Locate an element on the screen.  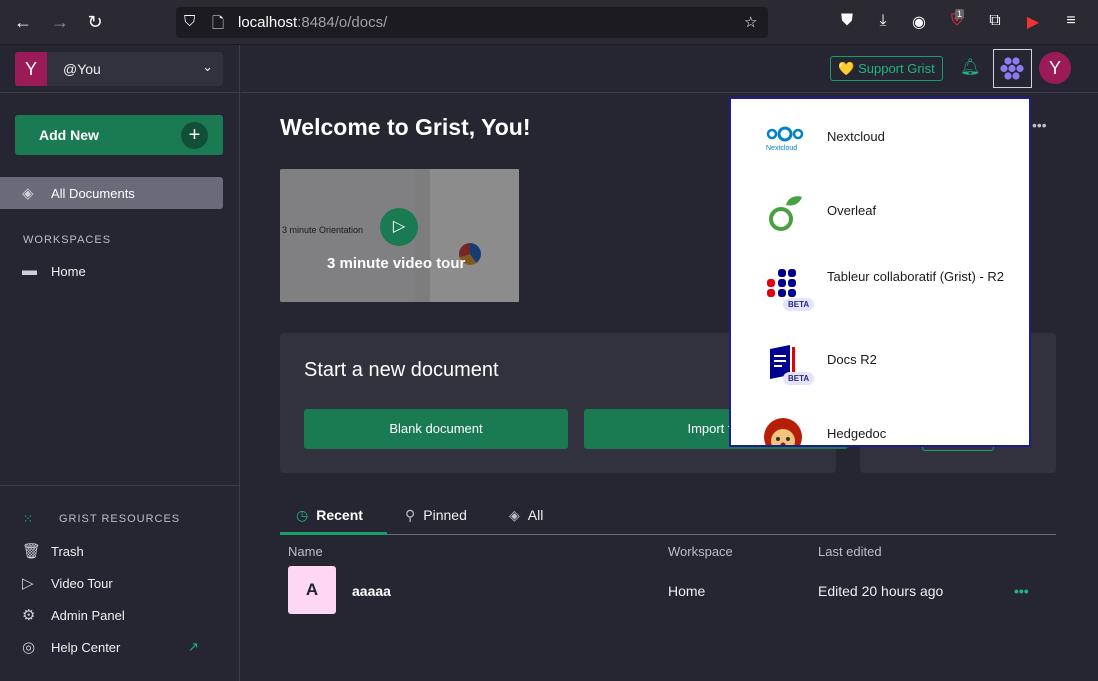
column-header-workspace: Workspace is located at coordinates (700, 551).